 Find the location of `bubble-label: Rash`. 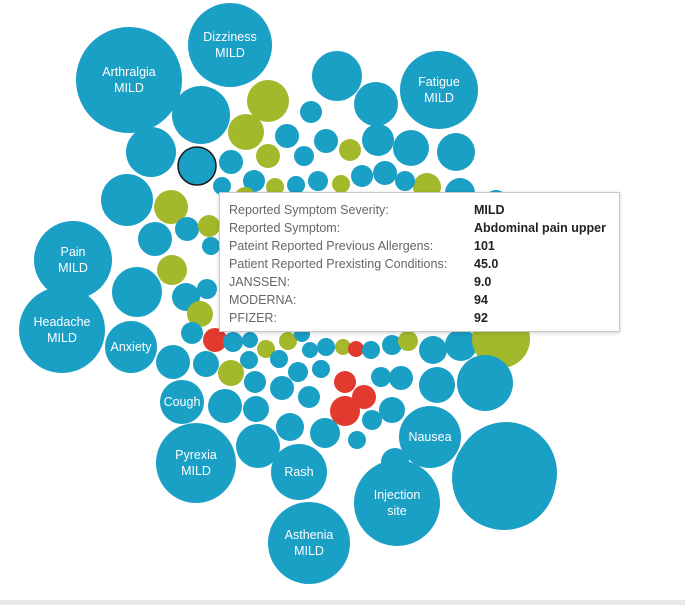

bubble-label: Rash is located at coordinates (298, 472).